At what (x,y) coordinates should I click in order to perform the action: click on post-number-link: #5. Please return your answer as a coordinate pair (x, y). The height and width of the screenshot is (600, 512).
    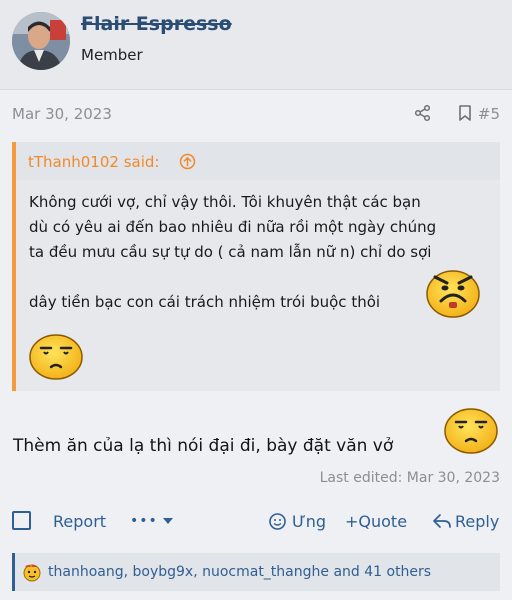
    Looking at the image, I should click on (489, 114).